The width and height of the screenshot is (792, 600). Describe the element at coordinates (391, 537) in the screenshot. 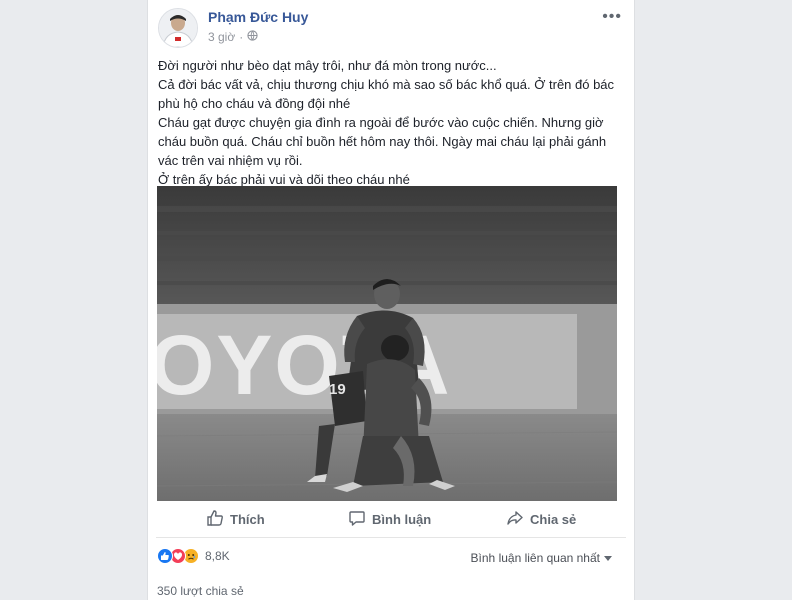

I see `divider` at that location.